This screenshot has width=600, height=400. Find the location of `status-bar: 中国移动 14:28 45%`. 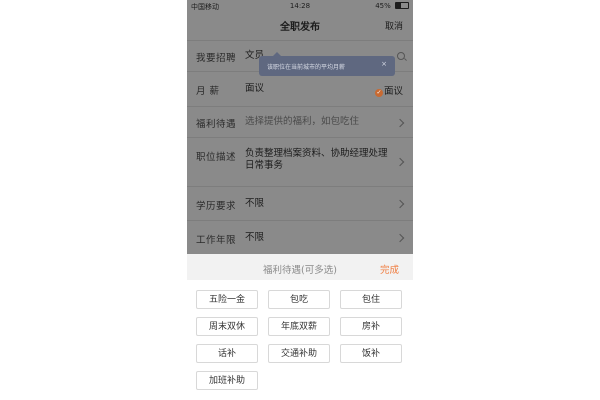

status-bar: 中国移动 14:28 45% is located at coordinates (300, 6).